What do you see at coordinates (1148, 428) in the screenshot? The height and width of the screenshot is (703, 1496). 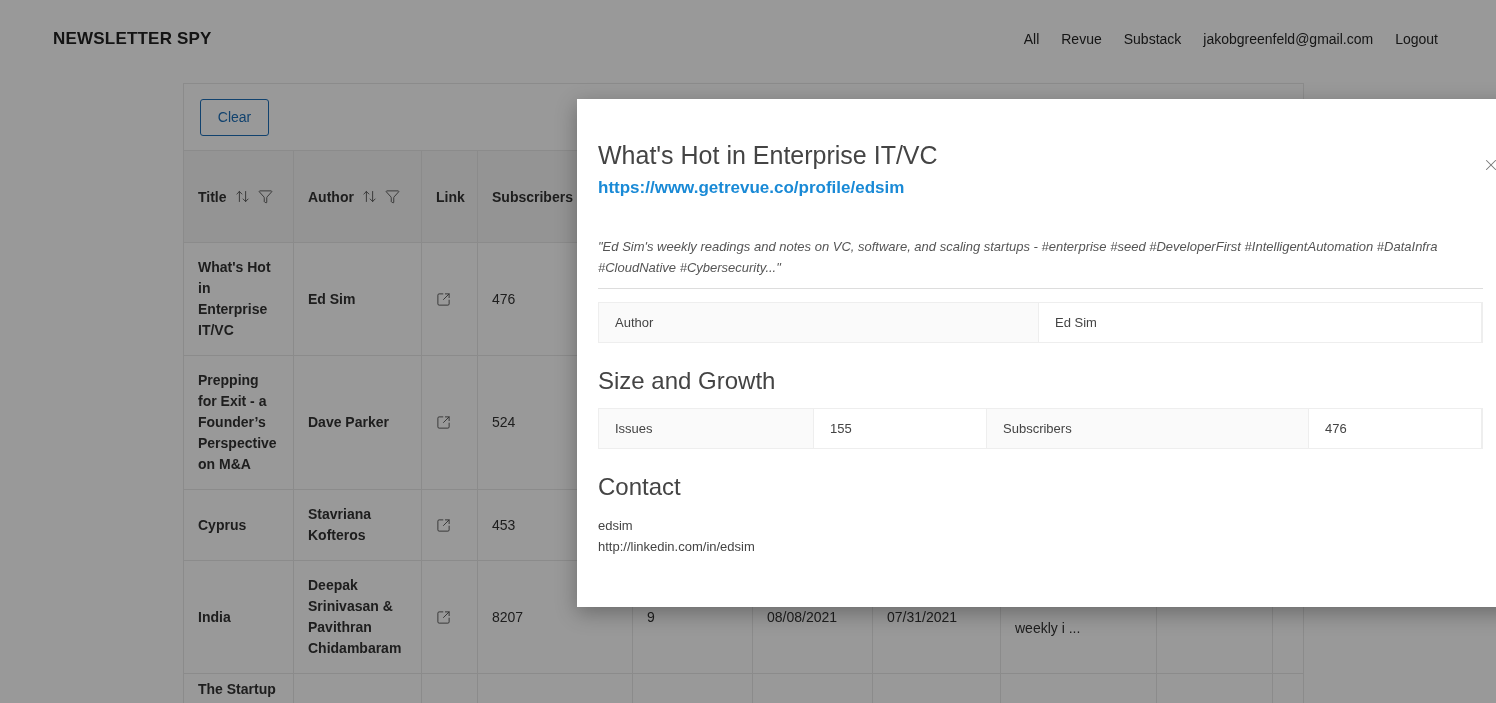 I see `detail-label: Subscribers` at bounding box center [1148, 428].